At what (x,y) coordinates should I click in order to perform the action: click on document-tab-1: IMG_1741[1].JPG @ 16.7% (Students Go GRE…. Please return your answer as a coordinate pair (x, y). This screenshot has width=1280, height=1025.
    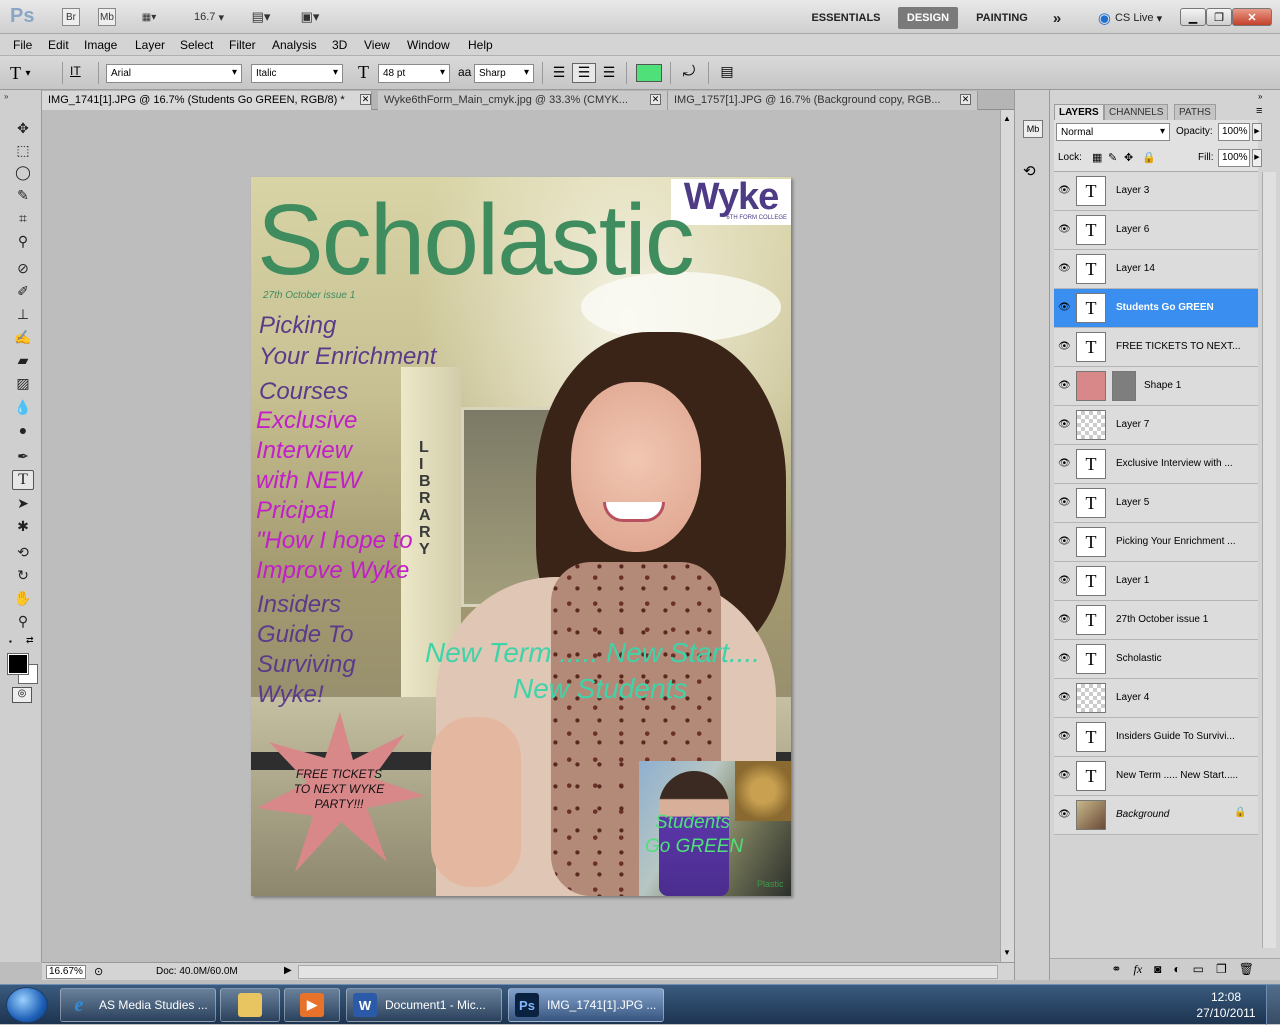
    Looking at the image, I should click on (207, 100).